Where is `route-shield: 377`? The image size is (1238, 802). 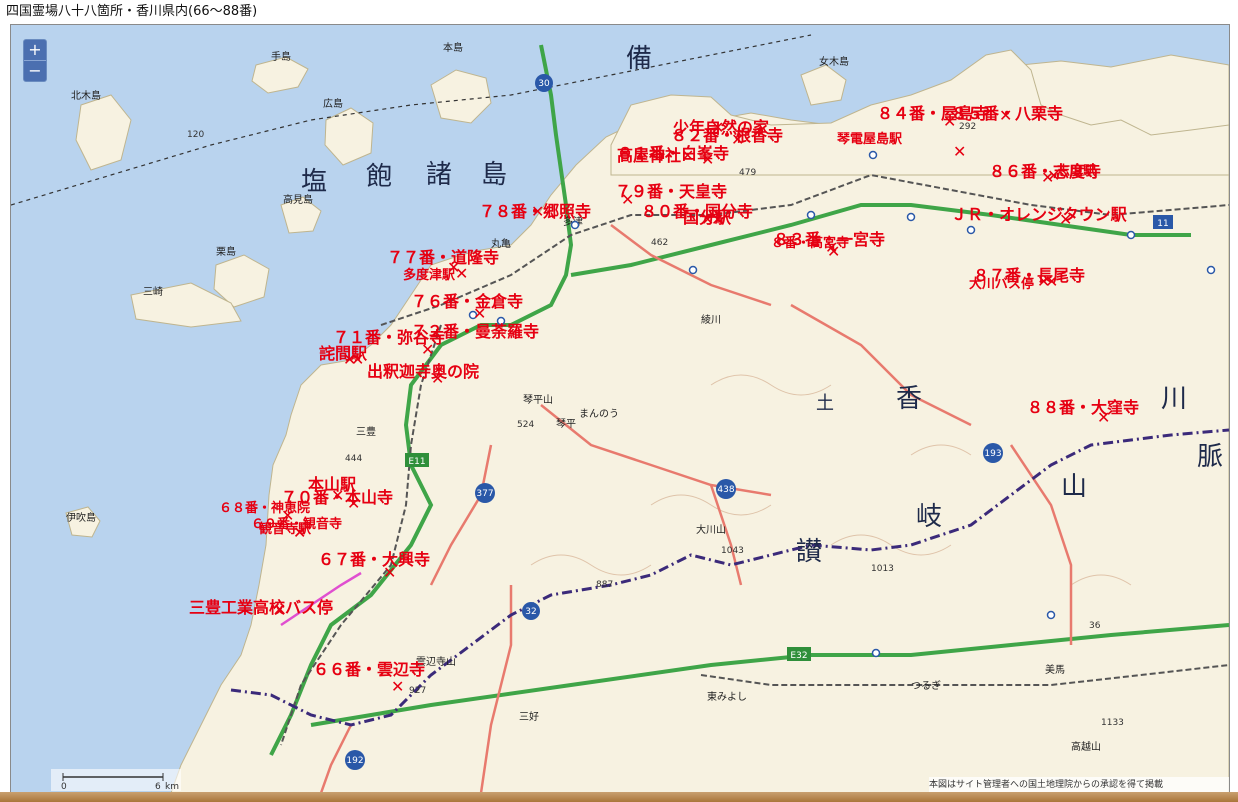 route-shield: 377 is located at coordinates (485, 493).